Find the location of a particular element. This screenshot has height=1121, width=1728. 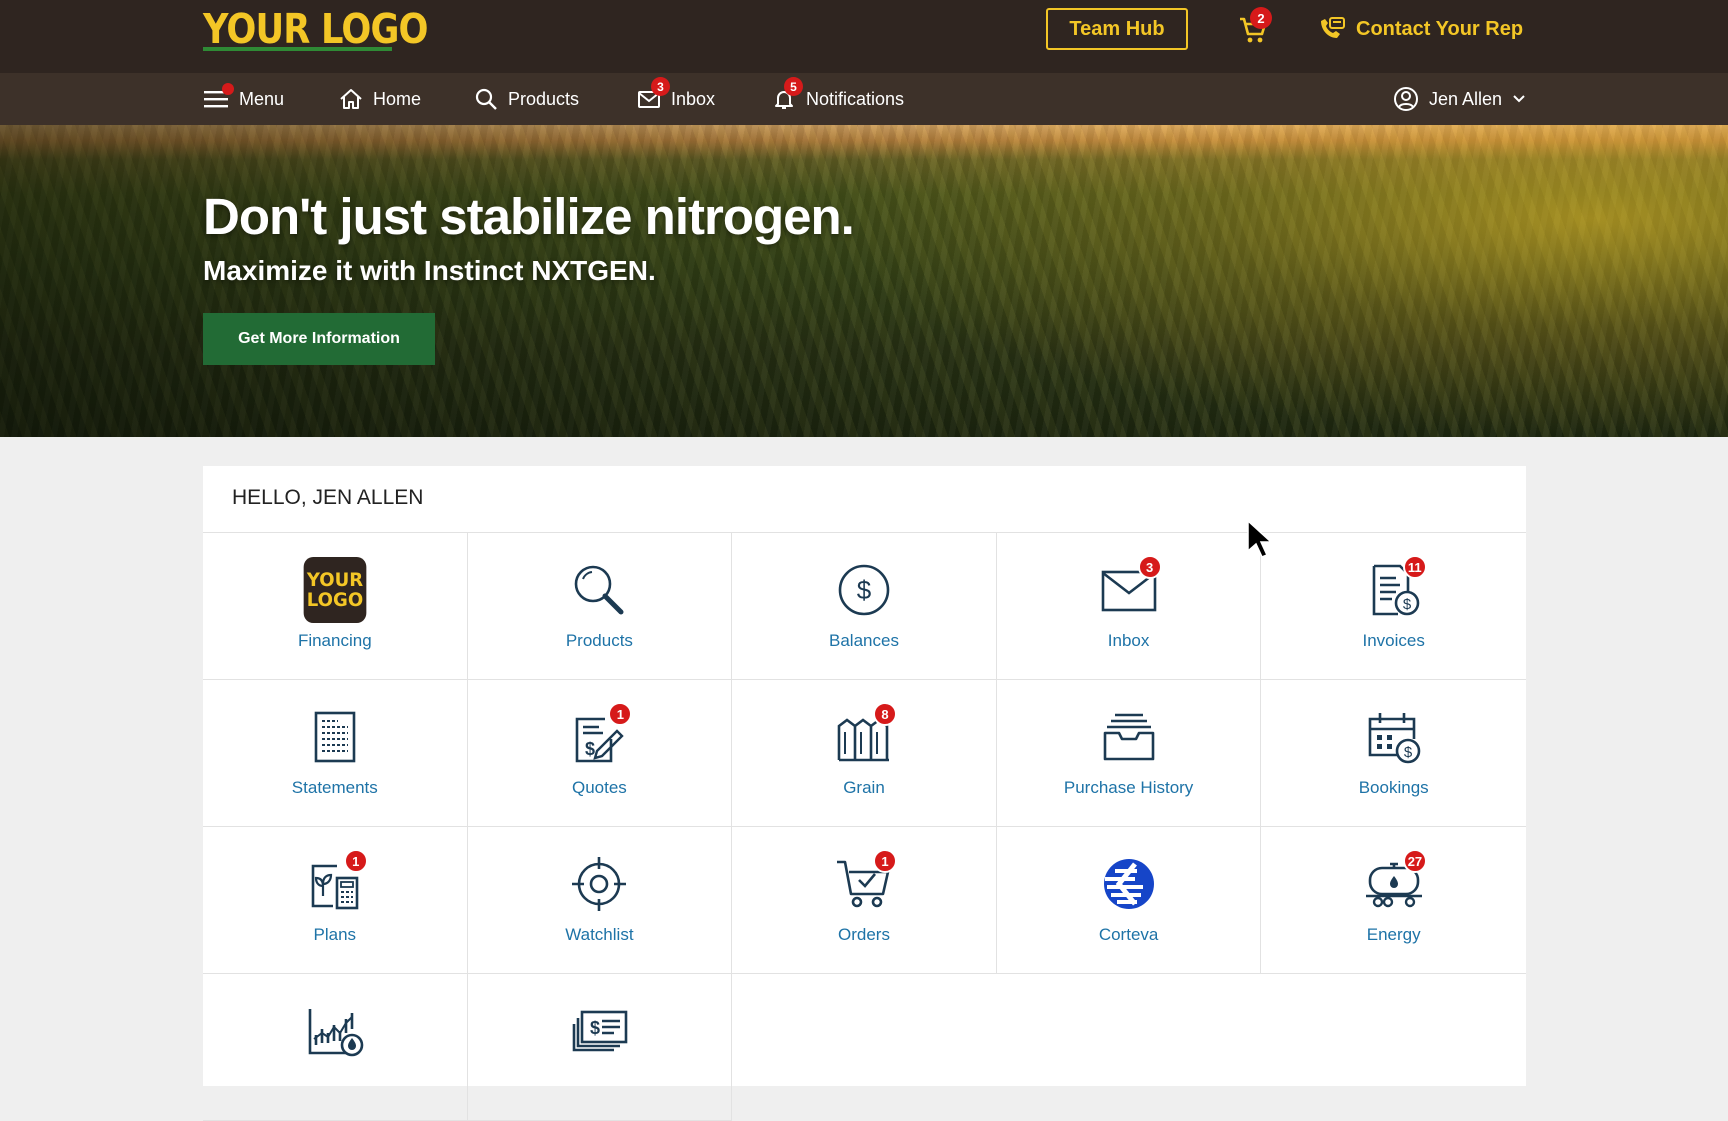

nav-menu: Menu is located at coordinates (243, 99).